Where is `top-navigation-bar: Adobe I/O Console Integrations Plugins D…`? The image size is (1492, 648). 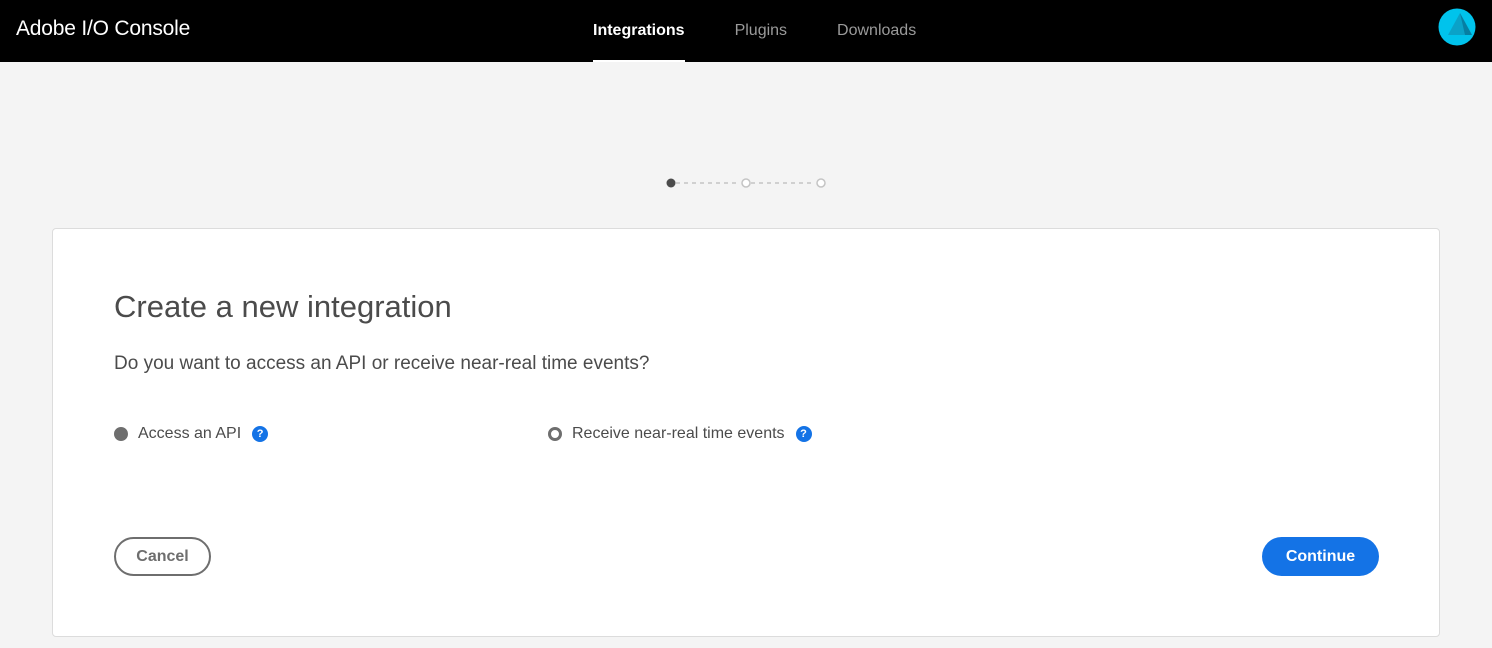 top-navigation-bar: Adobe I/O Console Integrations Plugins D… is located at coordinates (746, 31).